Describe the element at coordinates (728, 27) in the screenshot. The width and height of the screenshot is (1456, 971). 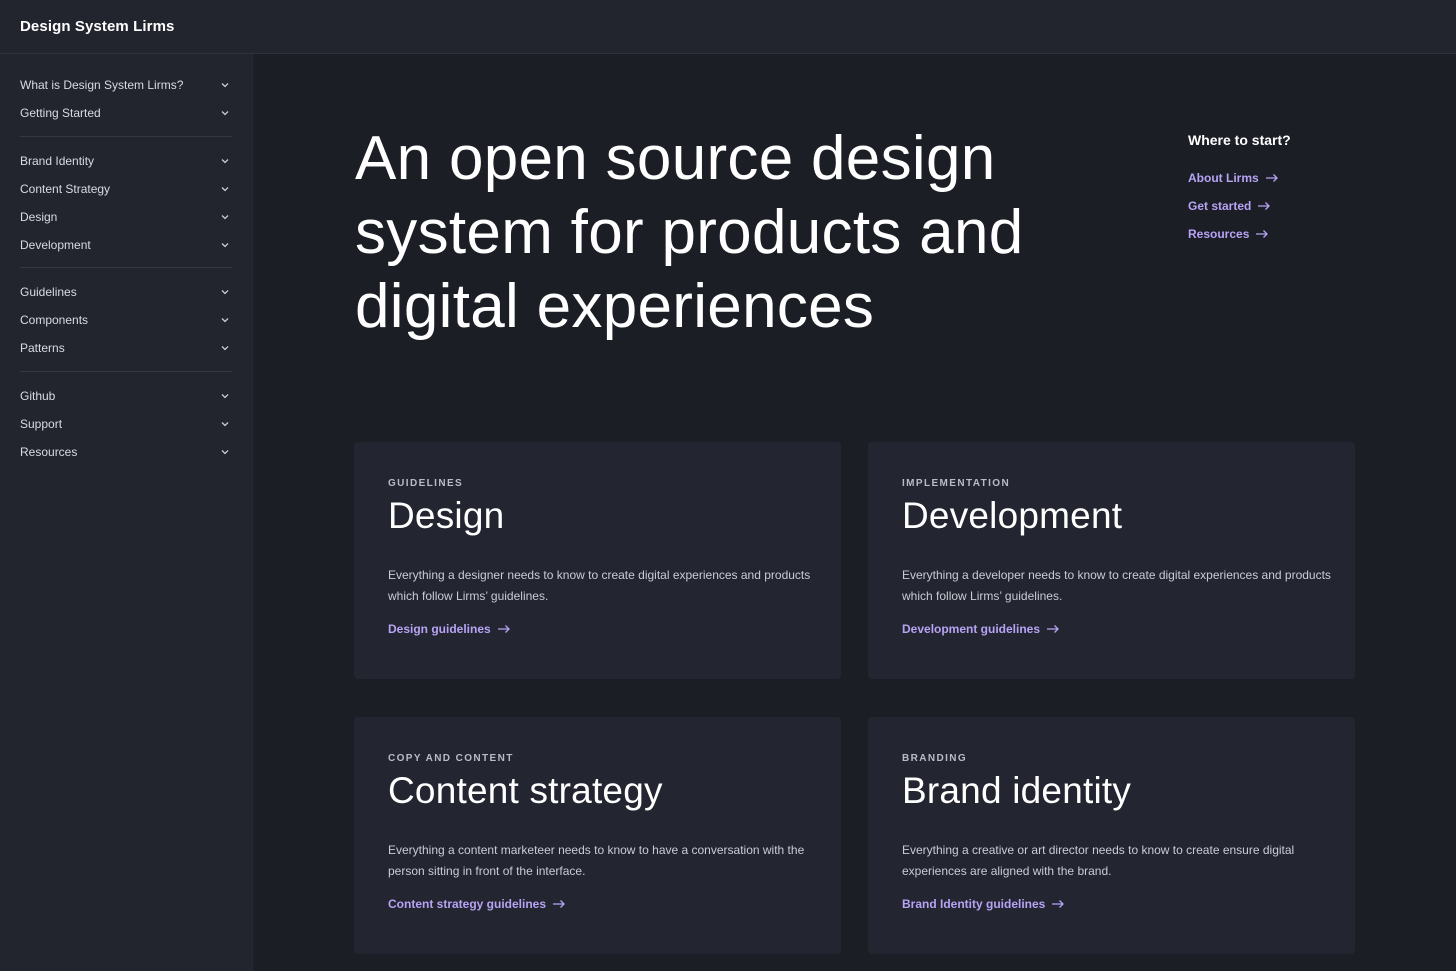
I see `top-bar: Design System Lirms` at that location.